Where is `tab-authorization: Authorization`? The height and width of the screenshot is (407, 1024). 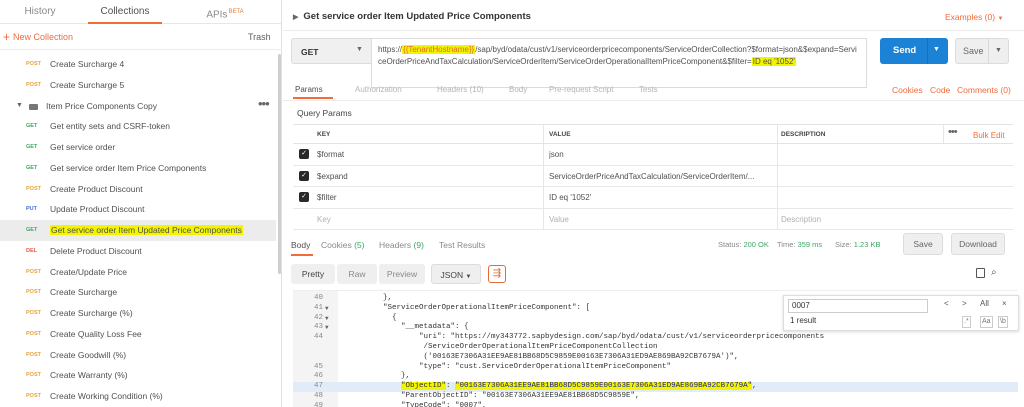 tab-authorization: Authorization is located at coordinates (378, 89).